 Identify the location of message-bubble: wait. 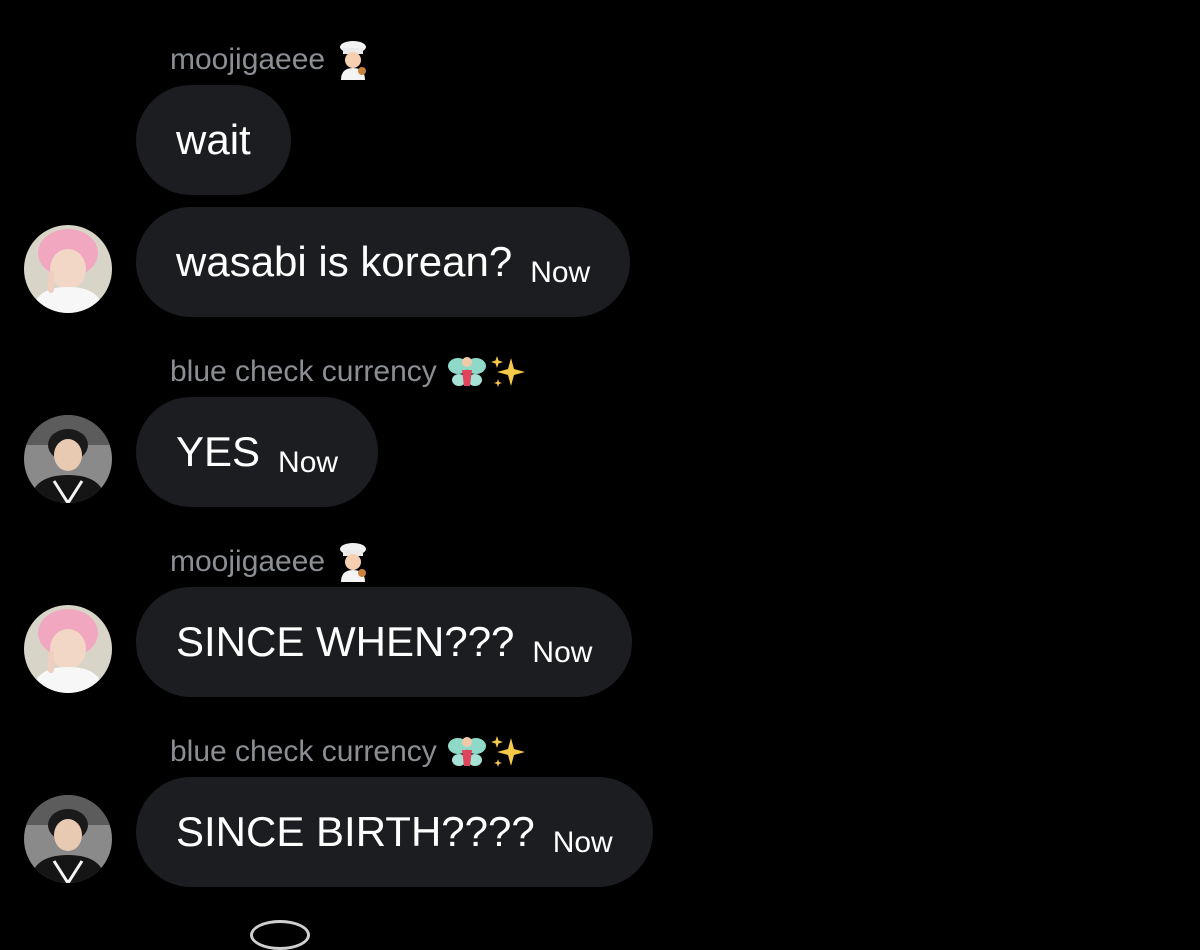
(213, 140).